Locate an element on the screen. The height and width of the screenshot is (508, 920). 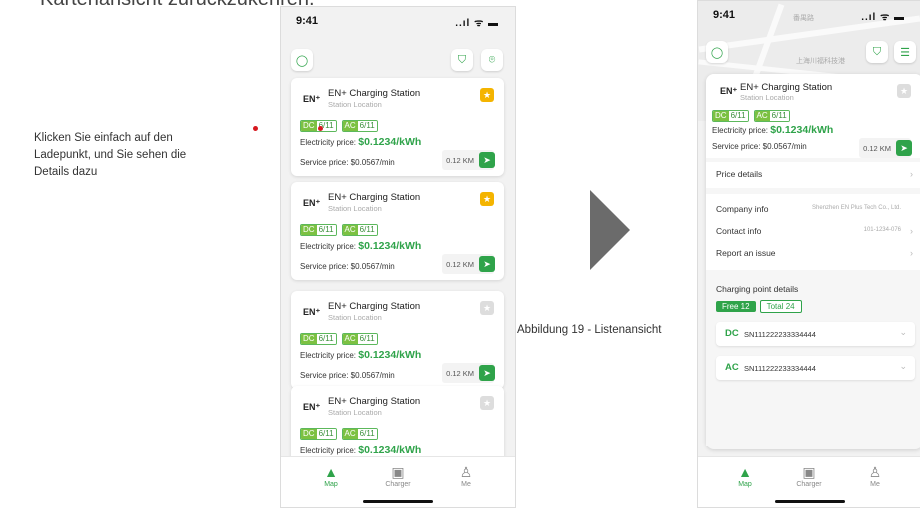
charging-point-item: AC SN111222233334444 ⌄ is located at coordinates (815, 368).